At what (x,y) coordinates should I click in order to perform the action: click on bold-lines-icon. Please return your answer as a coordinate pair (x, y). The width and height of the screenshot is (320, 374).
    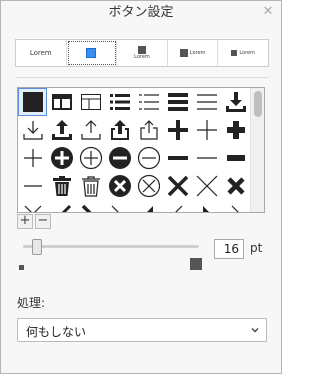
    Looking at the image, I should click on (177, 102).